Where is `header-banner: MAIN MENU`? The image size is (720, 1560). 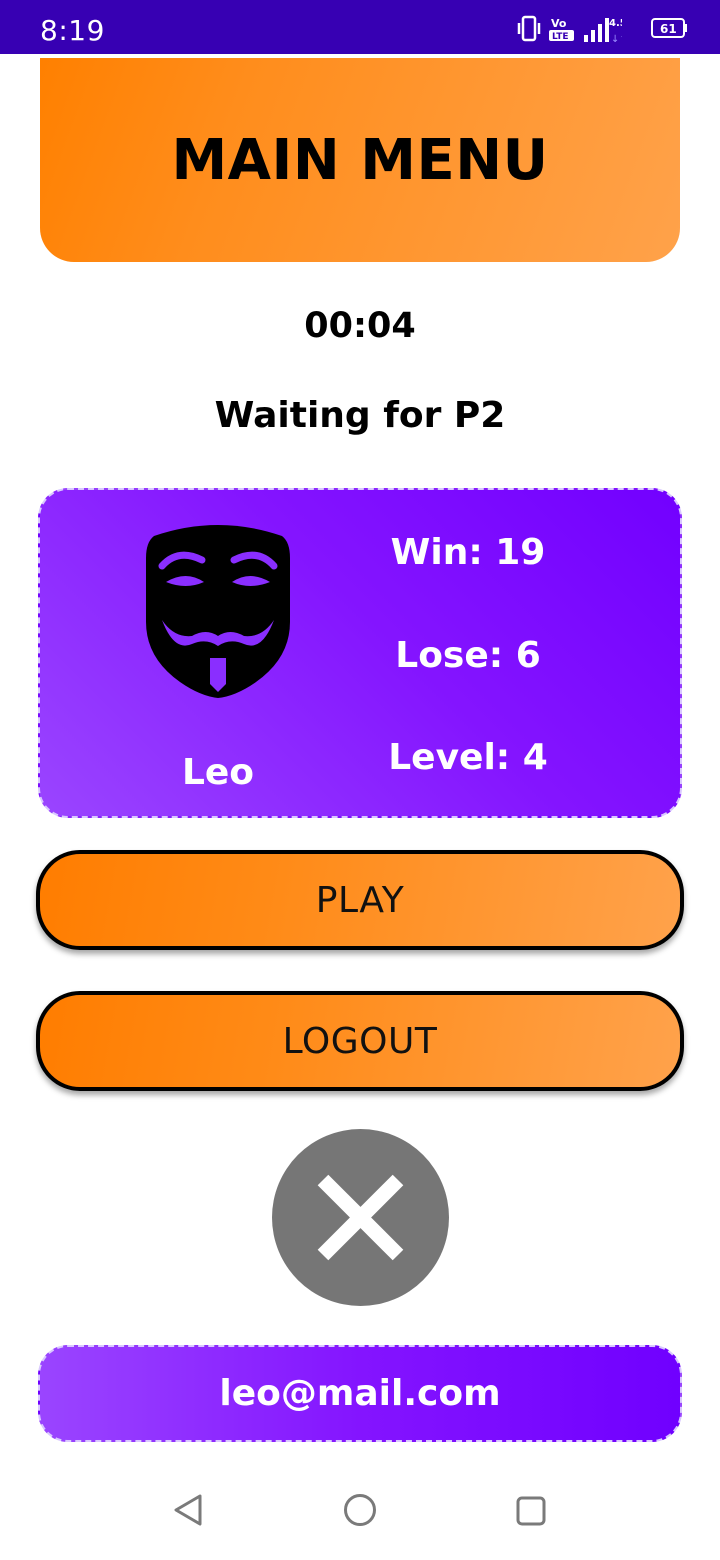 header-banner: MAIN MENU is located at coordinates (360, 160).